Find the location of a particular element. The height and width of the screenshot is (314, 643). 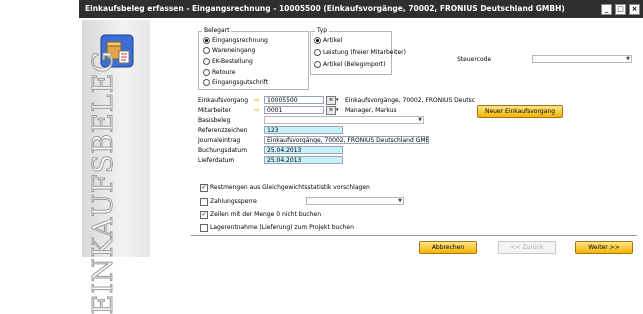

radio-label: Eingangsgutschrift is located at coordinates (240, 82).